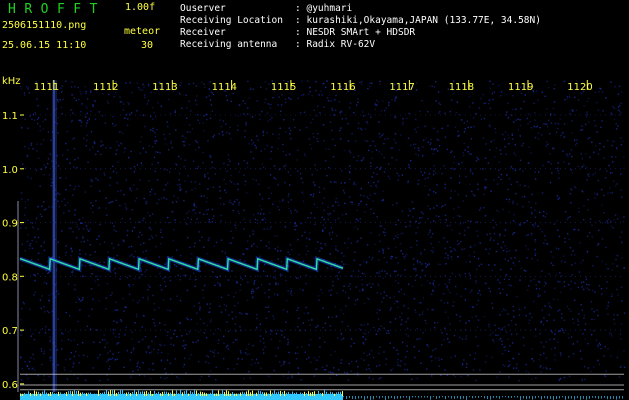 The width and height of the screenshot is (629, 400). I want to click on frequency-unit-label: kHz, so click(11, 81).